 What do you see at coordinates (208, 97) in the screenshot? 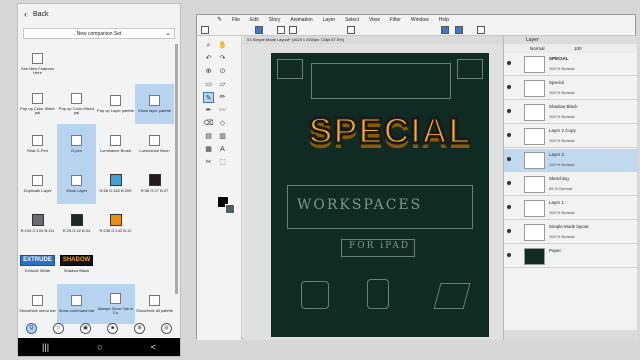
I see `tool-icon: ✎` at bounding box center [208, 97].